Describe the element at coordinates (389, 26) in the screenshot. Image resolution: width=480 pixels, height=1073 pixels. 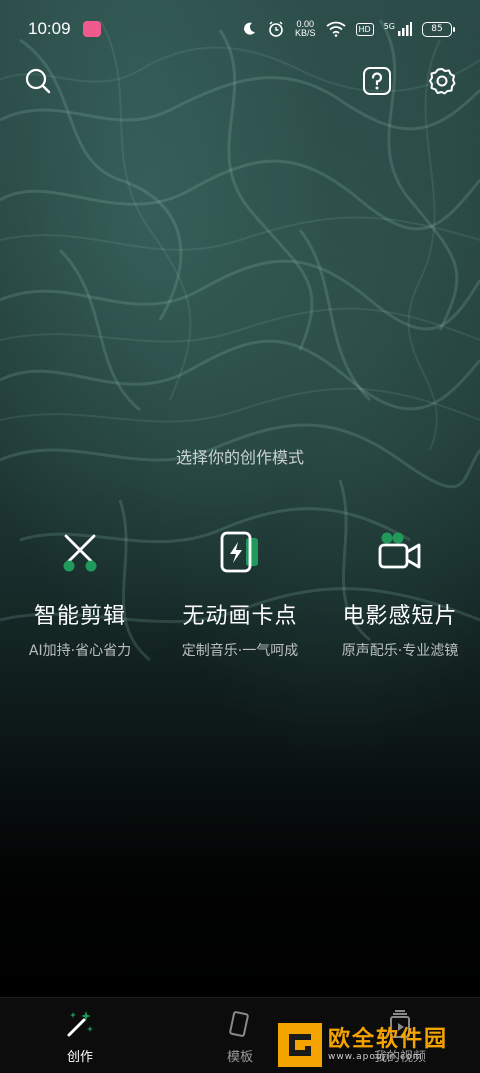
I see `network-type: 5G` at that location.